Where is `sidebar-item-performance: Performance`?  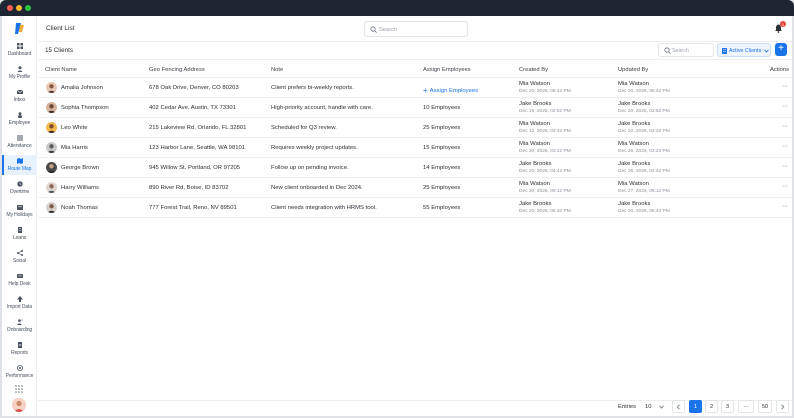 sidebar-item-performance: Performance is located at coordinates (19, 372).